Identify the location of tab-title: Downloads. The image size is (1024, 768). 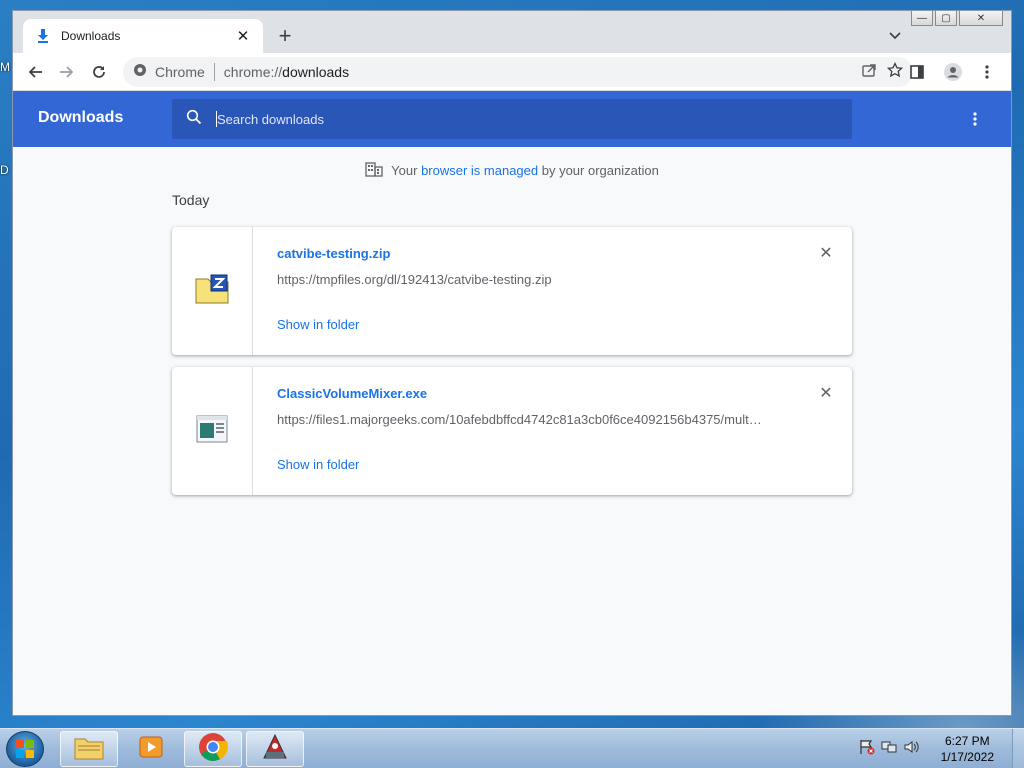
(91, 36).